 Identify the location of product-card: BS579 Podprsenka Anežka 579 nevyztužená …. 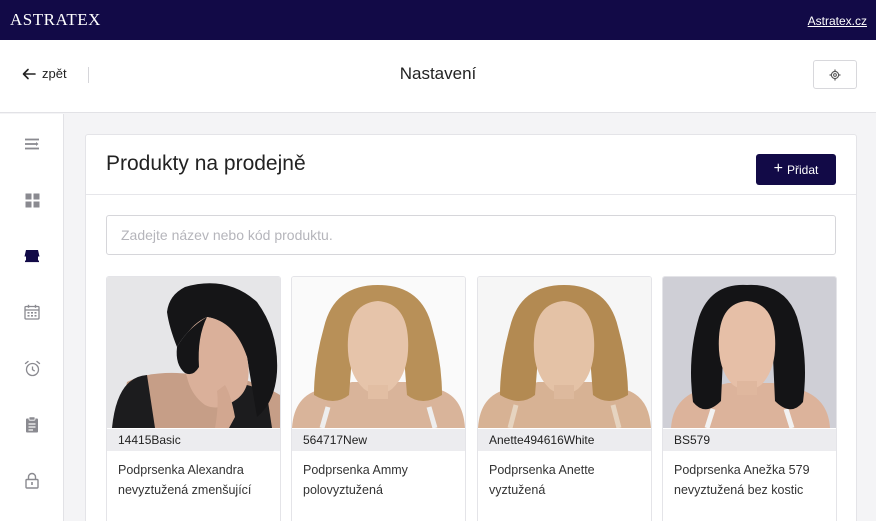
(749, 398).